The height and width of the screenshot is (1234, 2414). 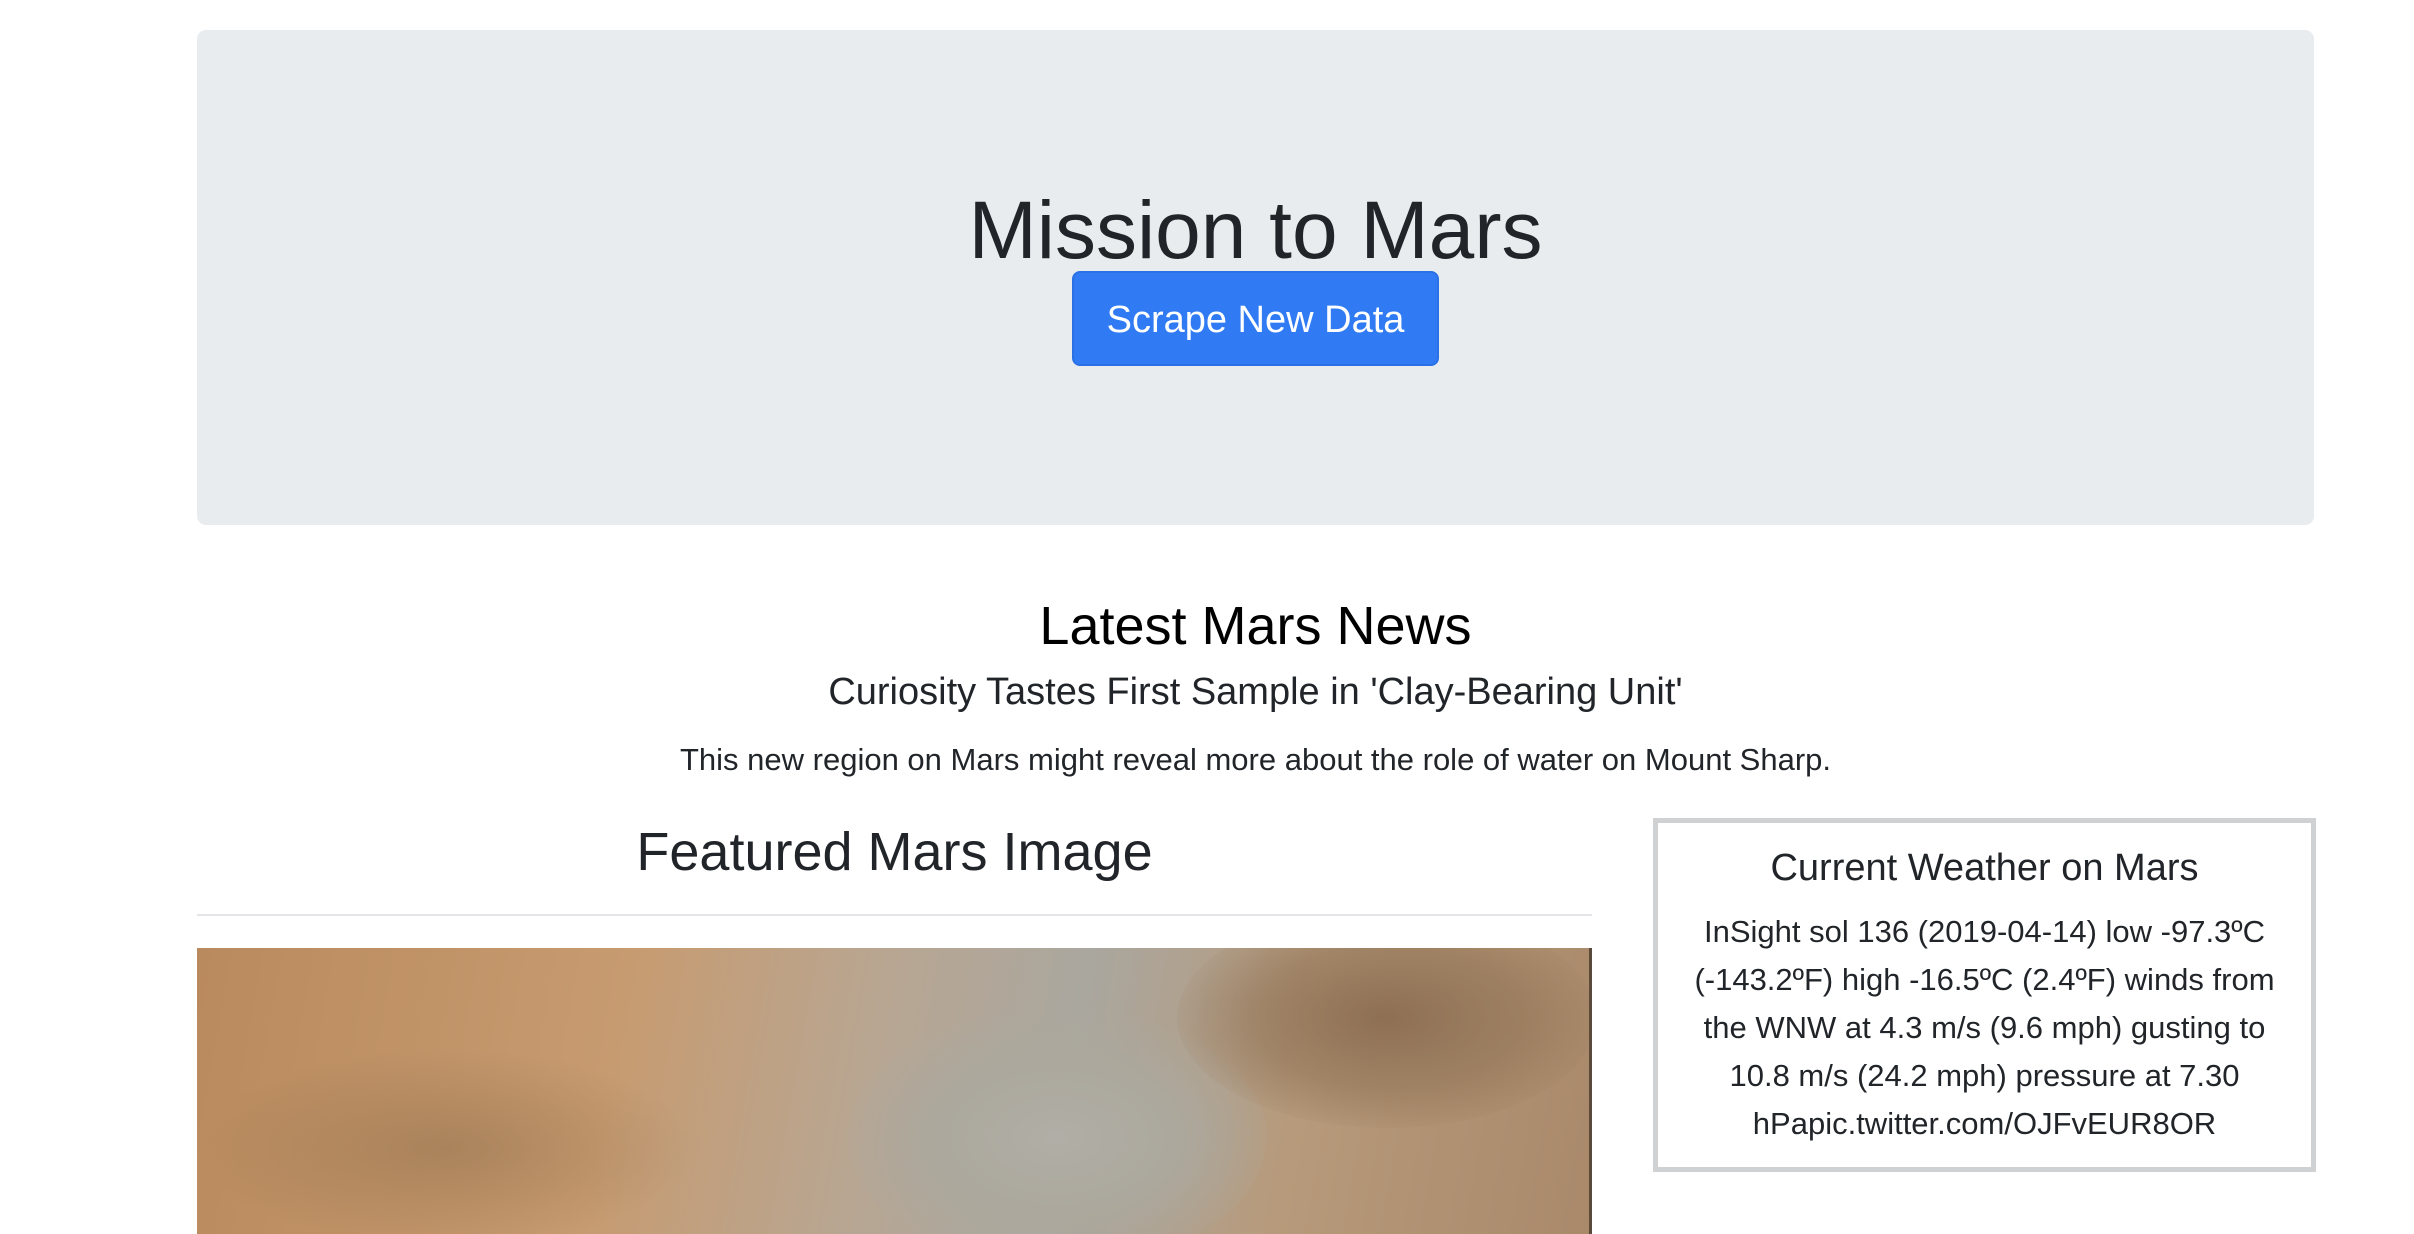 I want to click on weather-heading: Current Weather on Mars, so click(x=1984, y=868).